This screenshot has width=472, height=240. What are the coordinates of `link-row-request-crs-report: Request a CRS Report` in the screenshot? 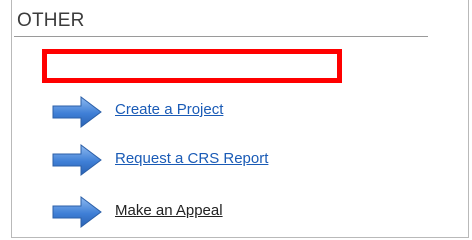 It's located at (158, 160).